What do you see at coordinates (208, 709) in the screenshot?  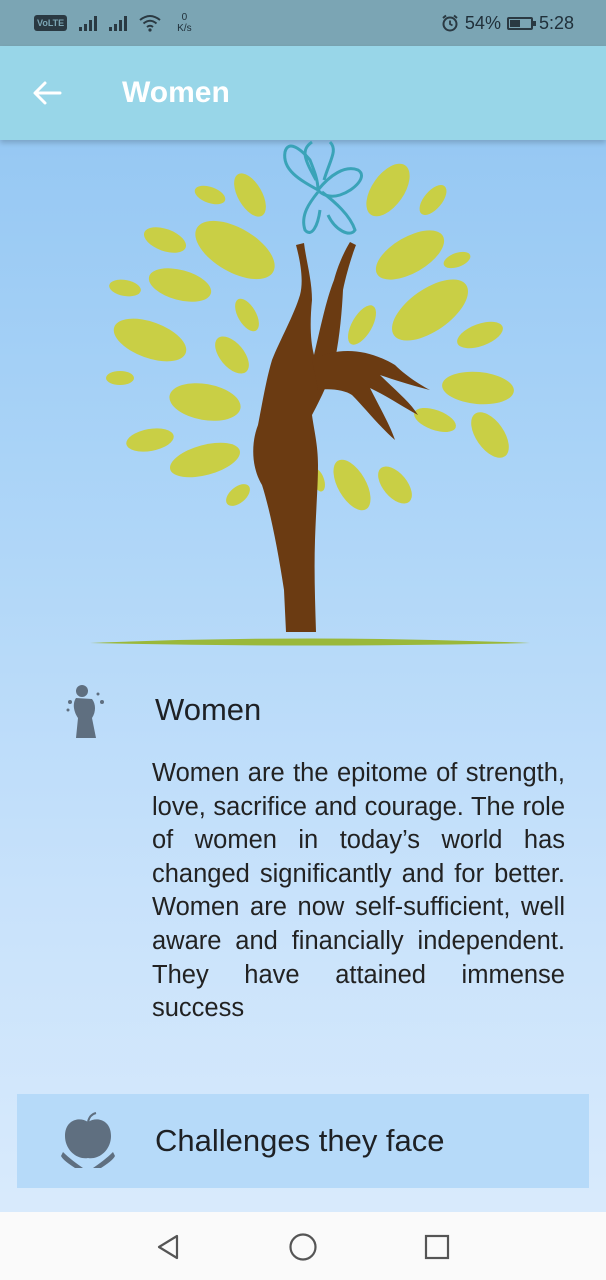 I see `section-title-women: Women` at bounding box center [208, 709].